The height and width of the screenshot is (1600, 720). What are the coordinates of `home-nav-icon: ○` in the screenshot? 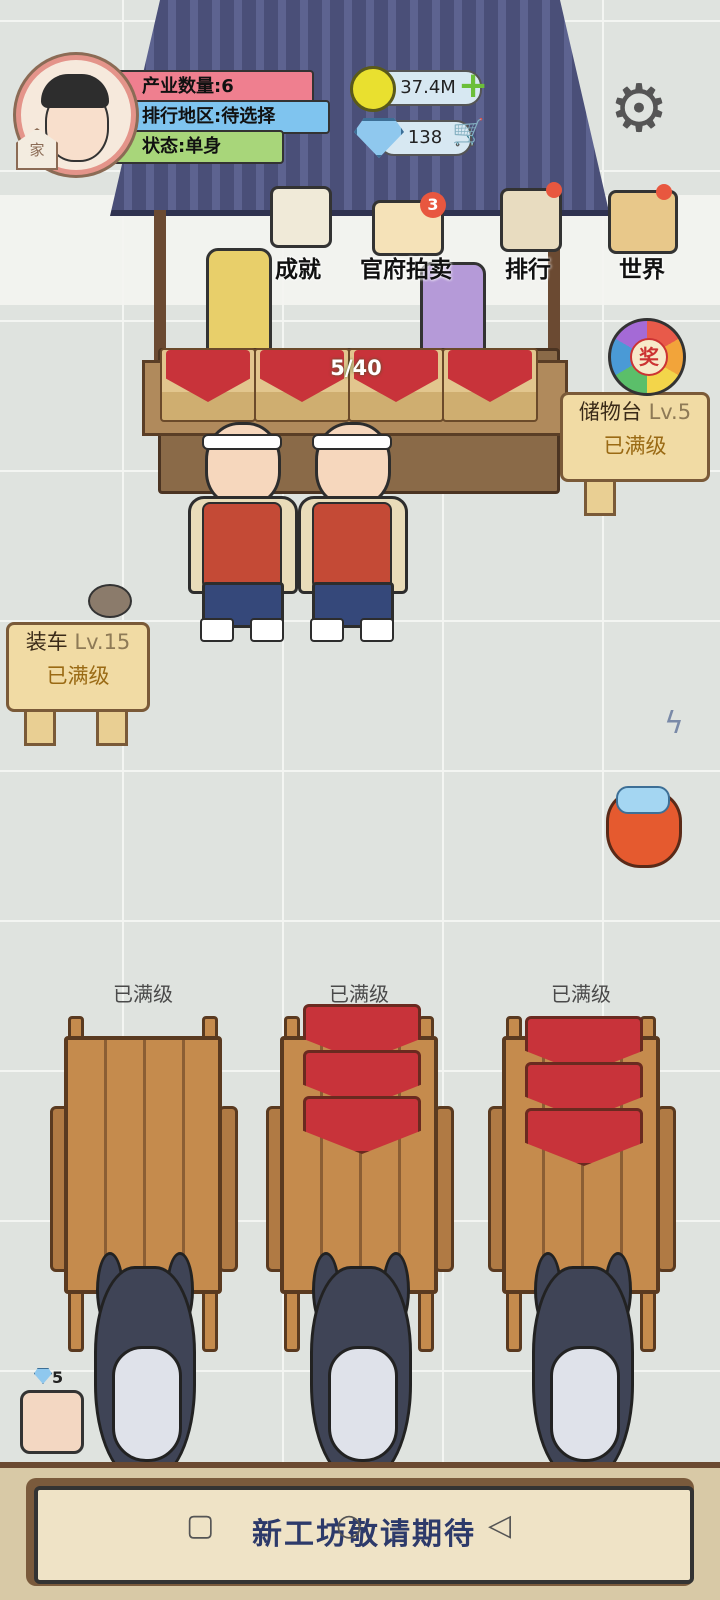 It's located at (349, 1525).